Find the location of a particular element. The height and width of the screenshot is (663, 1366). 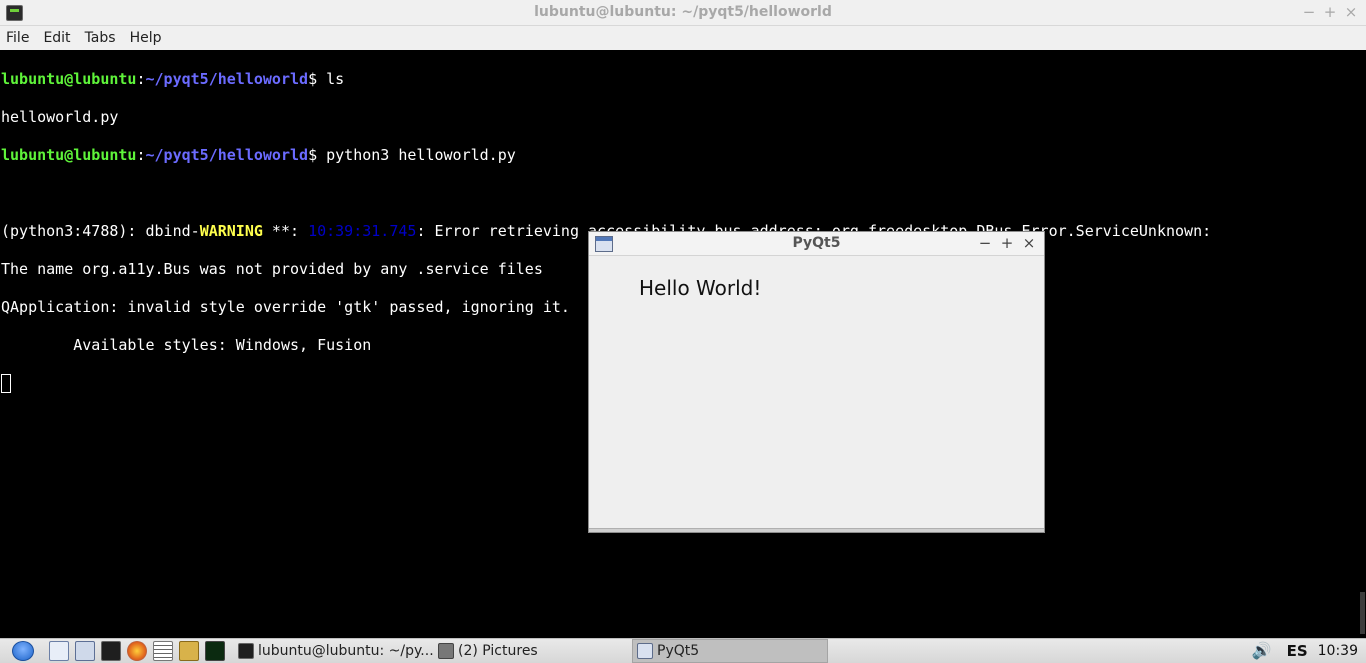

terminal-cursor is located at coordinates (6, 383).